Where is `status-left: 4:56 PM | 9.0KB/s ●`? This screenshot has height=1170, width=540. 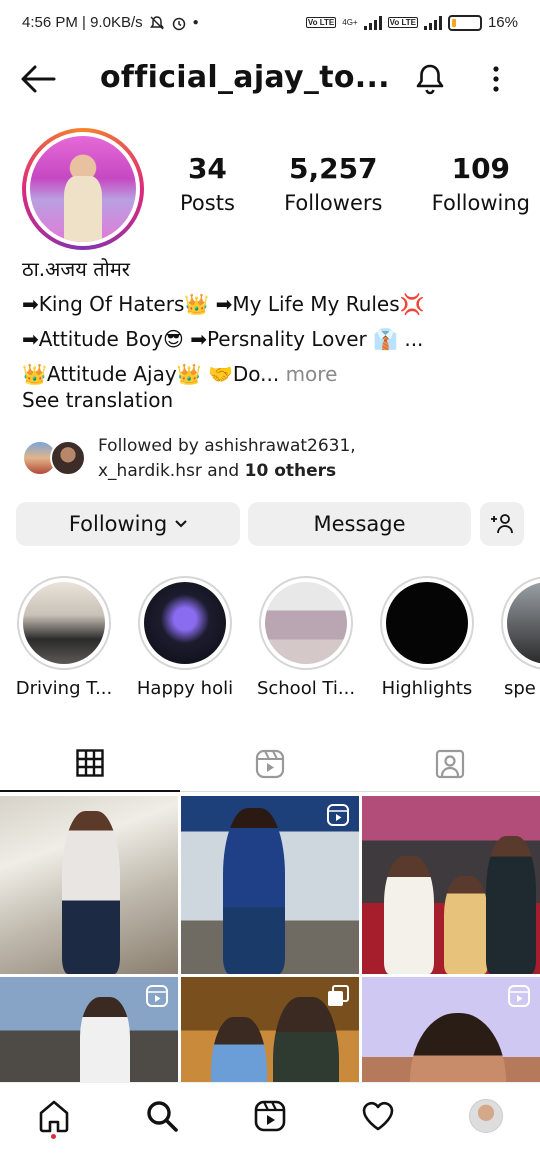
status-left: 4:56 PM | 9.0KB/s ● is located at coordinates (110, 22).